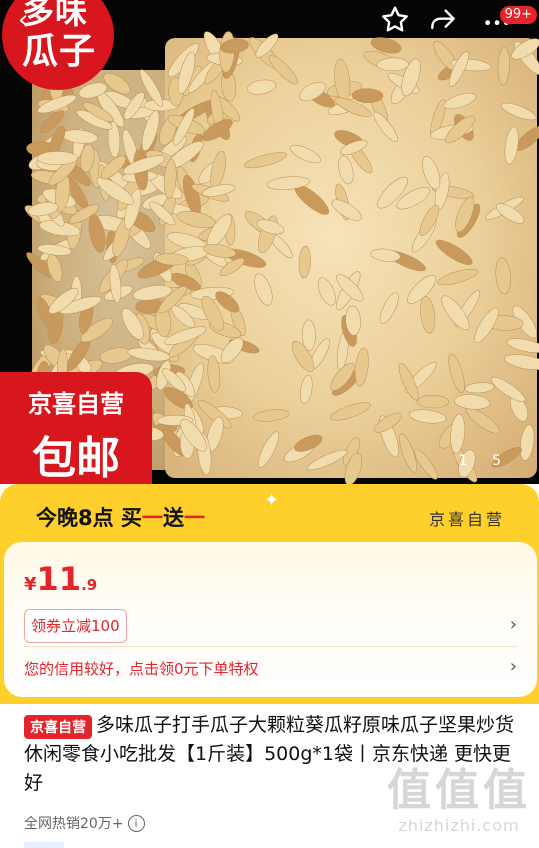  What do you see at coordinates (76, 404) in the screenshot?
I see `jx-badge-line1: 京喜自营` at bounding box center [76, 404].